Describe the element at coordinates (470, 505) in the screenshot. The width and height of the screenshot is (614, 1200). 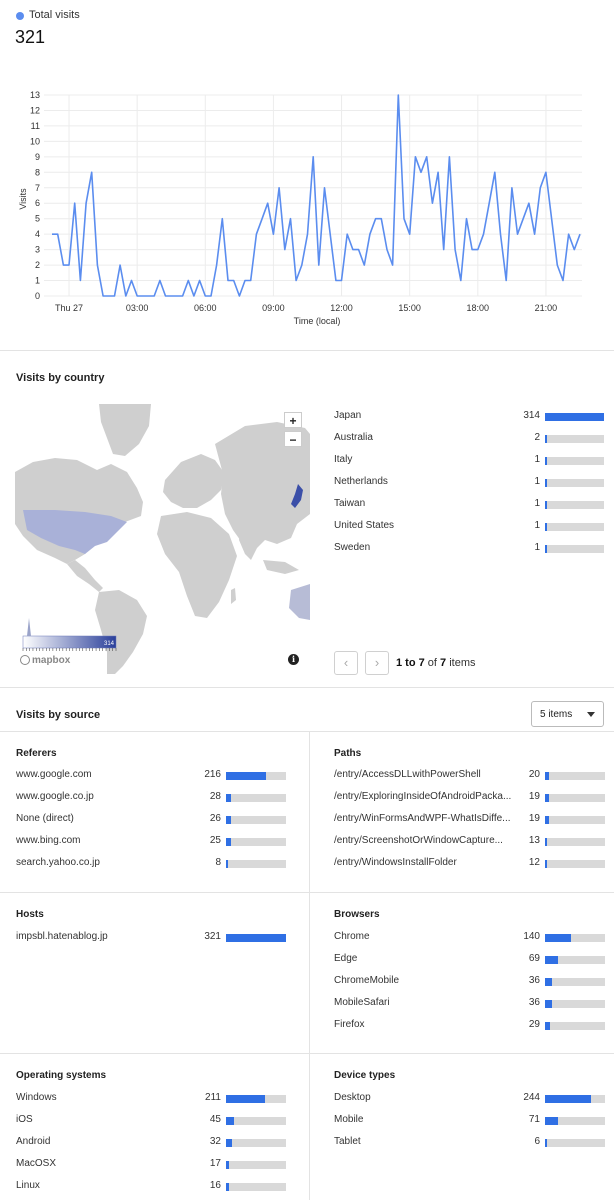
I see `country-row: Taiwan 1` at that location.